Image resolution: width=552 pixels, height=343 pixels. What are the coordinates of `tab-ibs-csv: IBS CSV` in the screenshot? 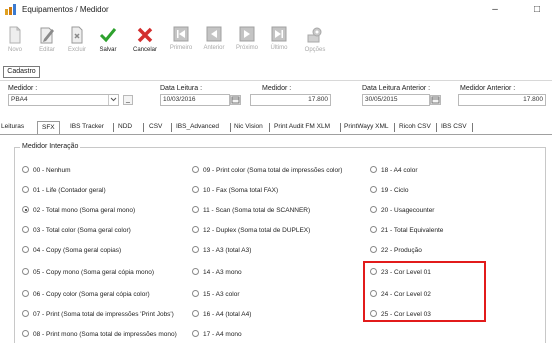 It's located at (454, 126).